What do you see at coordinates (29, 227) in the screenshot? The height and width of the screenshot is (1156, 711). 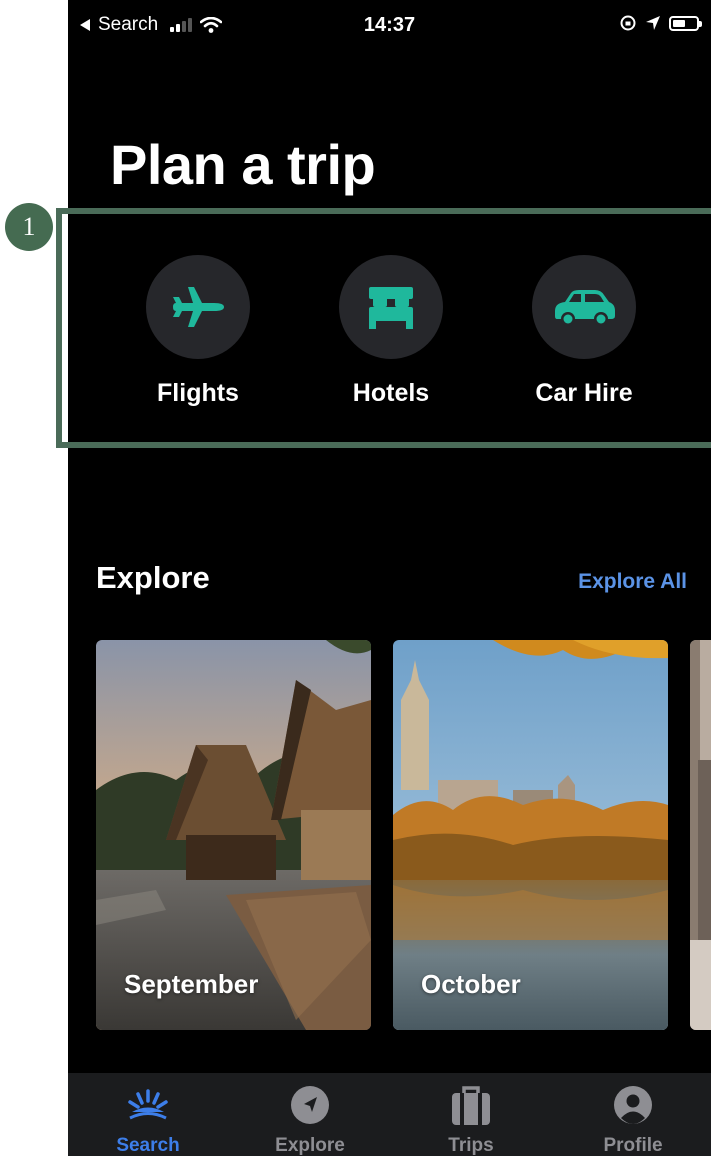 I see `annotation-marker: 1` at bounding box center [29, 227].